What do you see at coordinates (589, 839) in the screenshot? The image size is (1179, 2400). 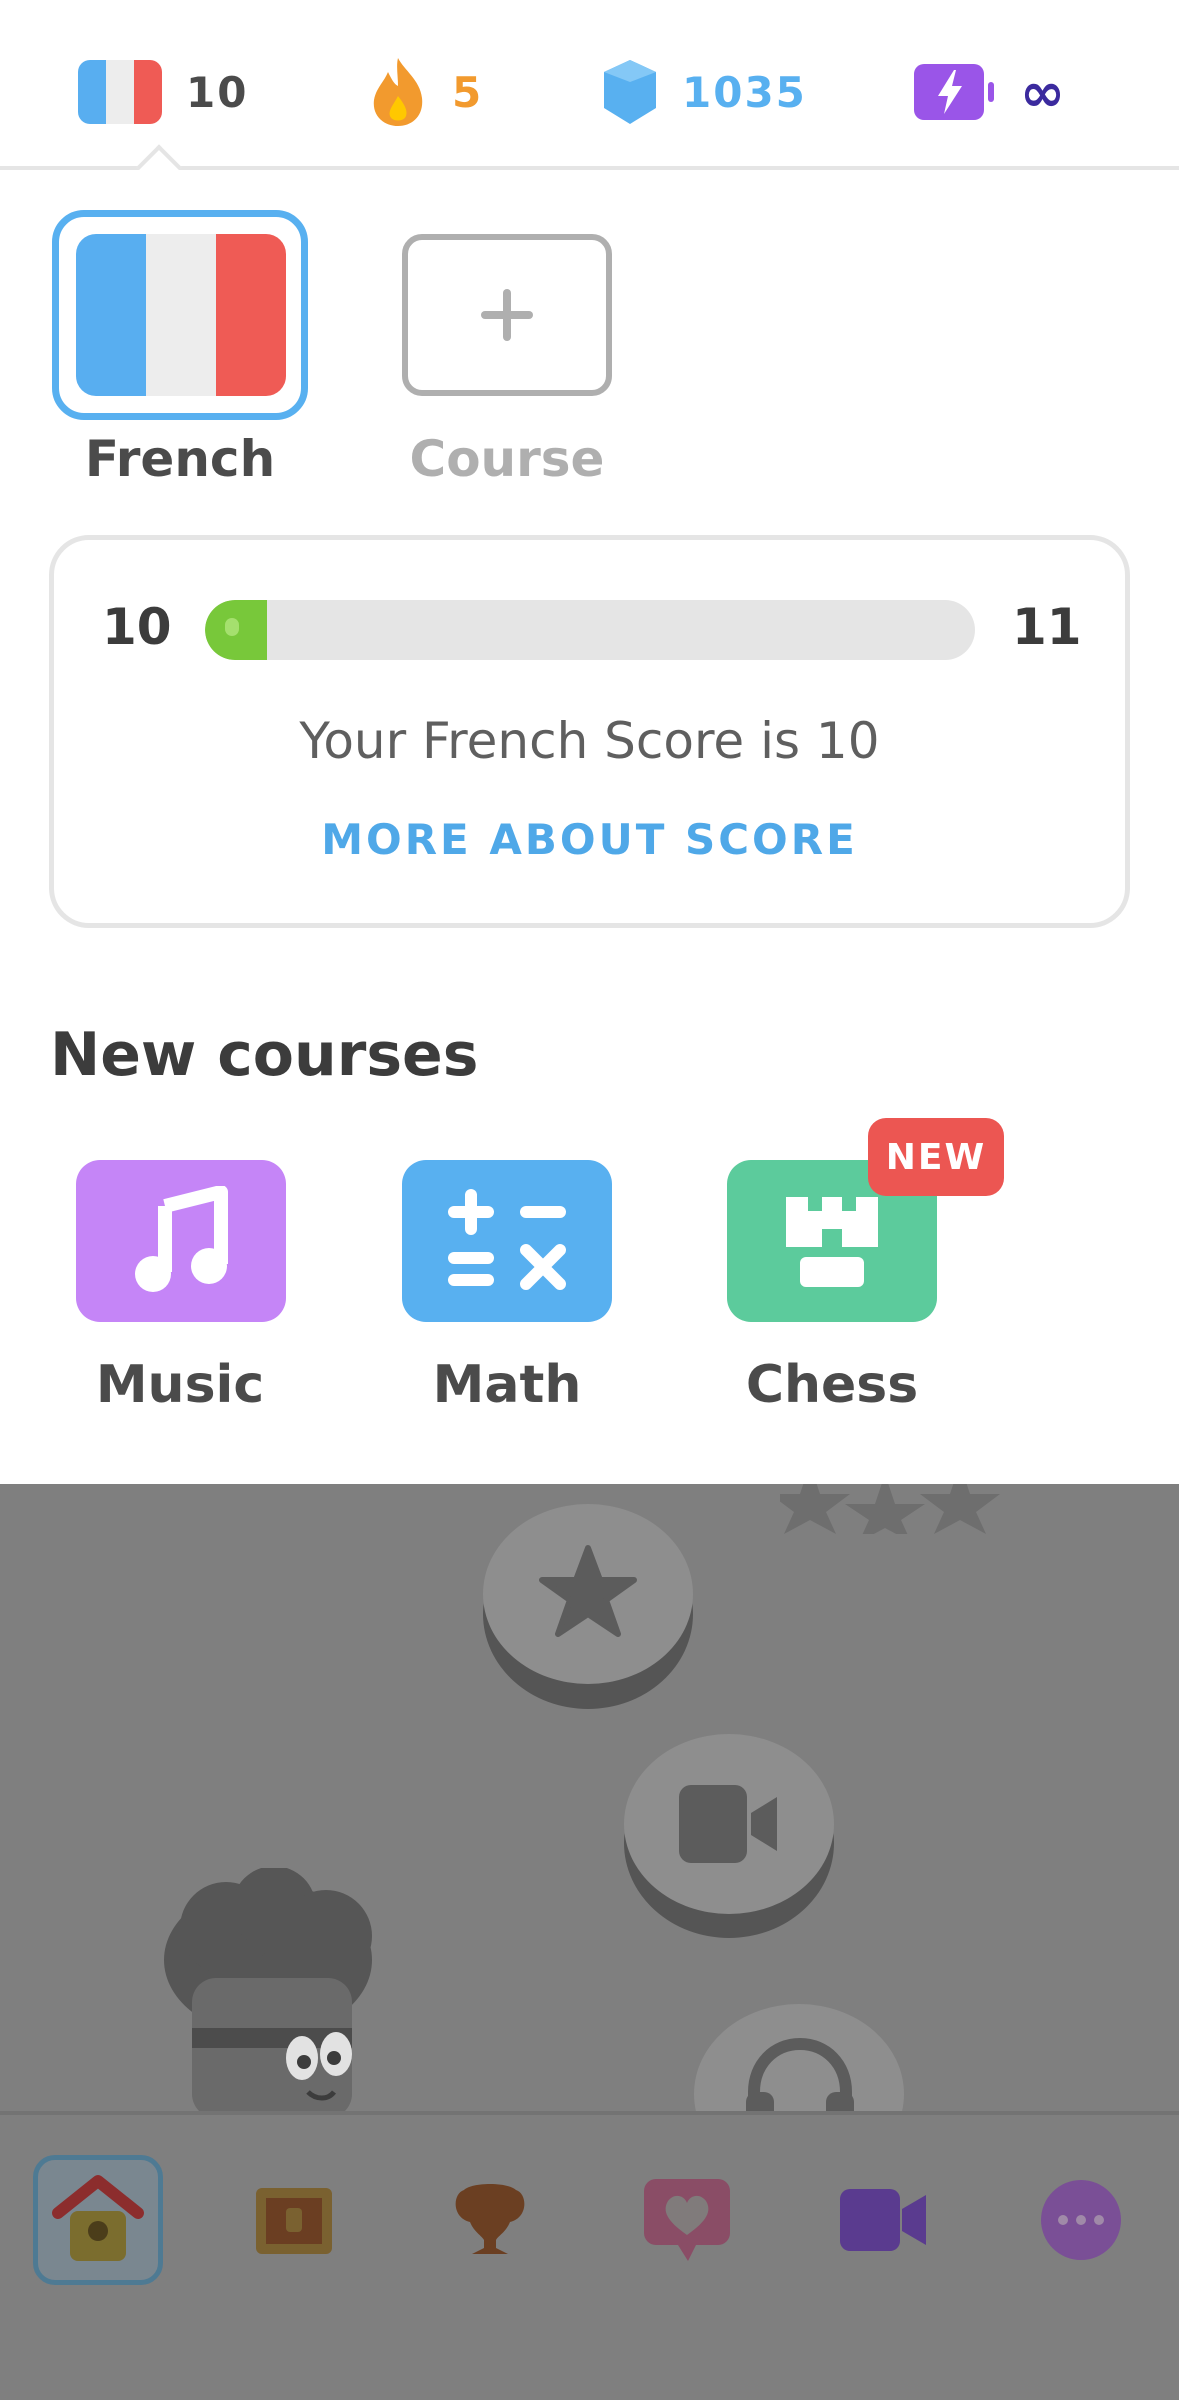 I see `more-about-score-link: MORE ABOUT SCORE` at bounding box center [589, 839].